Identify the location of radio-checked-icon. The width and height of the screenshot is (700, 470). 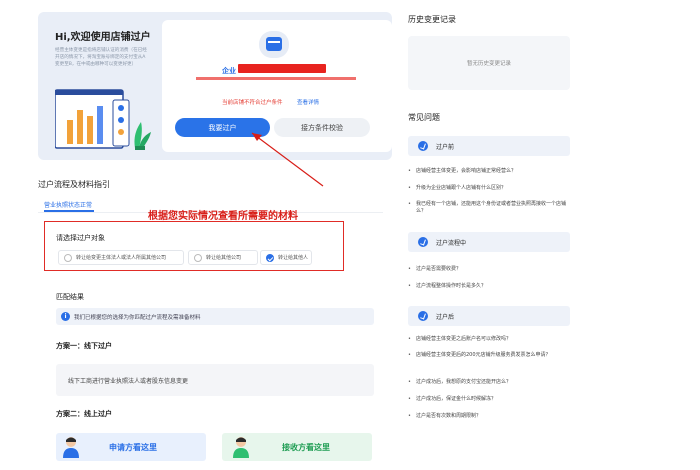
(270, 258).